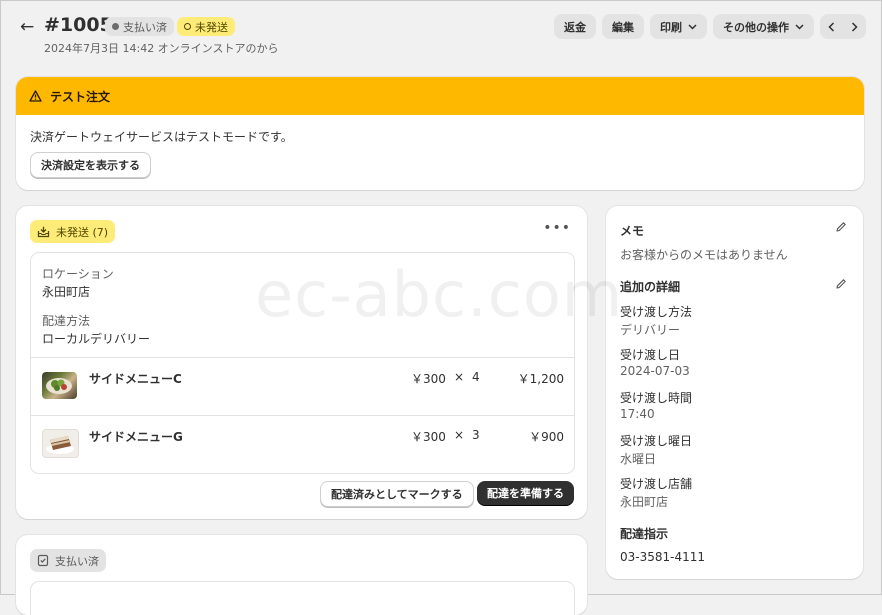 The width and height of the screenshot is (882, 615). Describe the element at coordinates (115, 26) in the screenshot. I see `status-dot-icon` at that location.